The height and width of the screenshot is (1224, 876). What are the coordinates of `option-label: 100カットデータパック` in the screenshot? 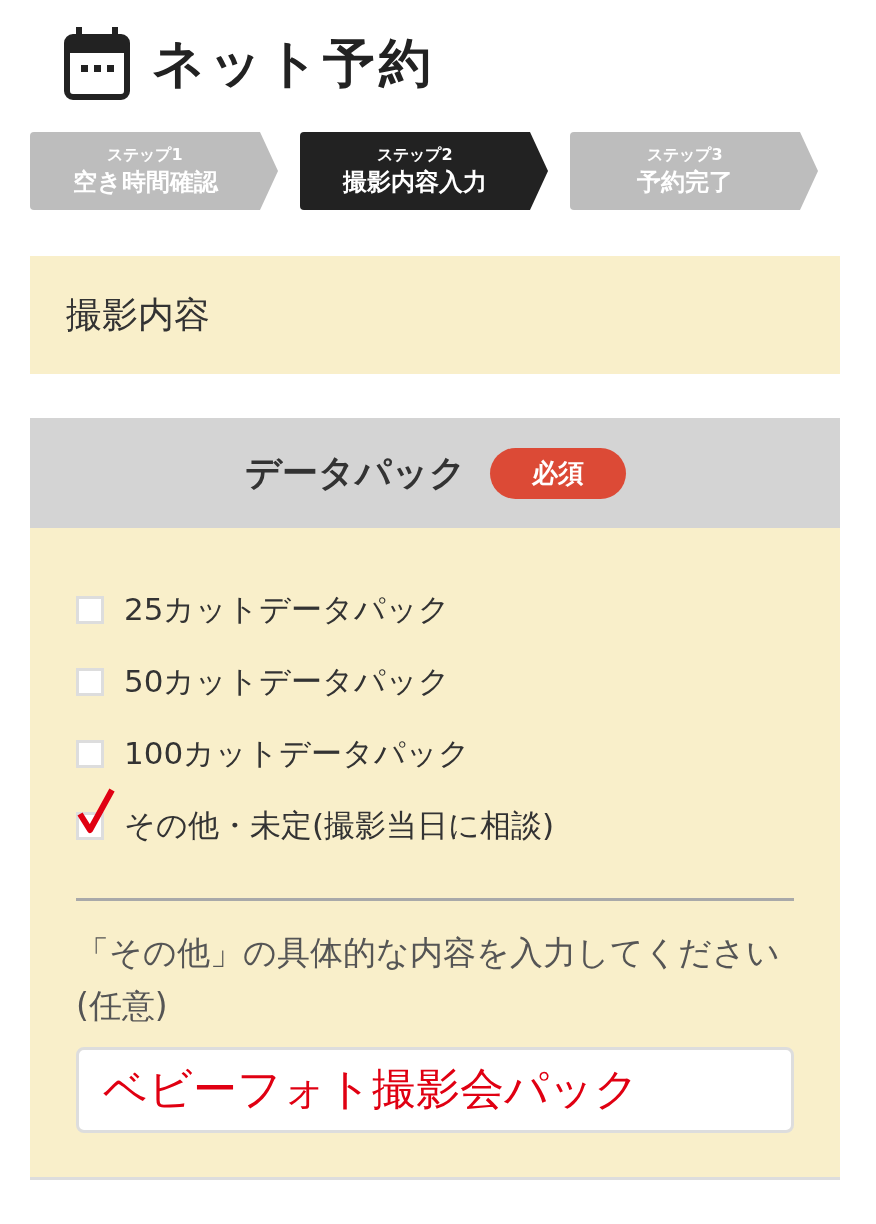 It's located at (297, 753).